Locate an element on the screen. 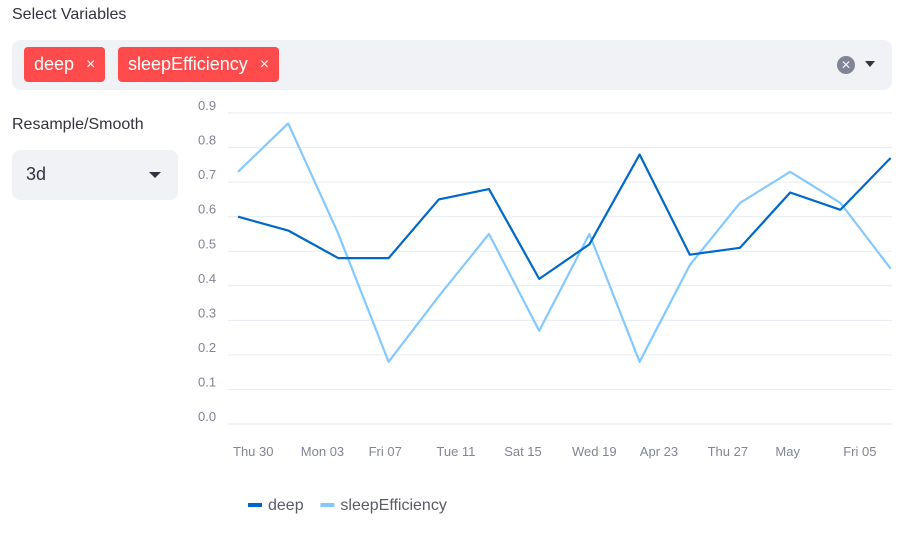 The image size is (920, 552). y-tick-label: 0.4 is located at coordinates (207, 278).